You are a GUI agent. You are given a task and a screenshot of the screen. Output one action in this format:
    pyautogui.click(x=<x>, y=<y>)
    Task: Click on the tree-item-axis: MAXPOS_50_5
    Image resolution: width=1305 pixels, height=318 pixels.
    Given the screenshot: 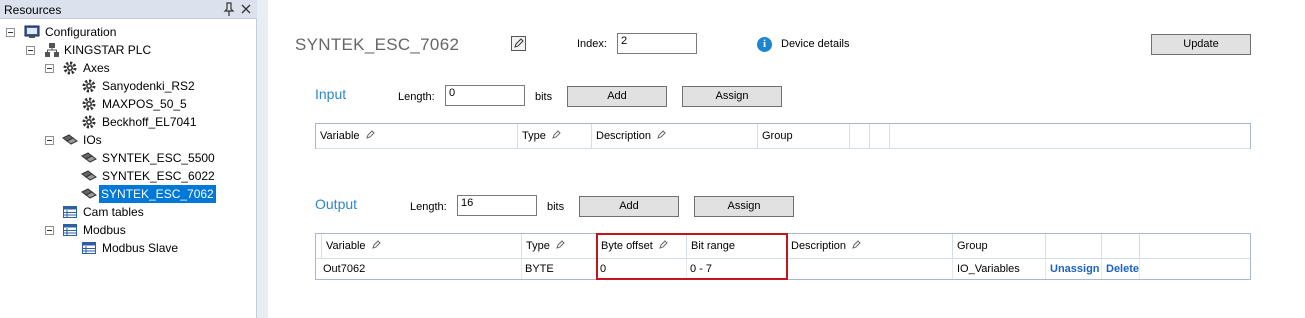 What is the action you would take?
    pyautogui.click(x=128, y=104)
    